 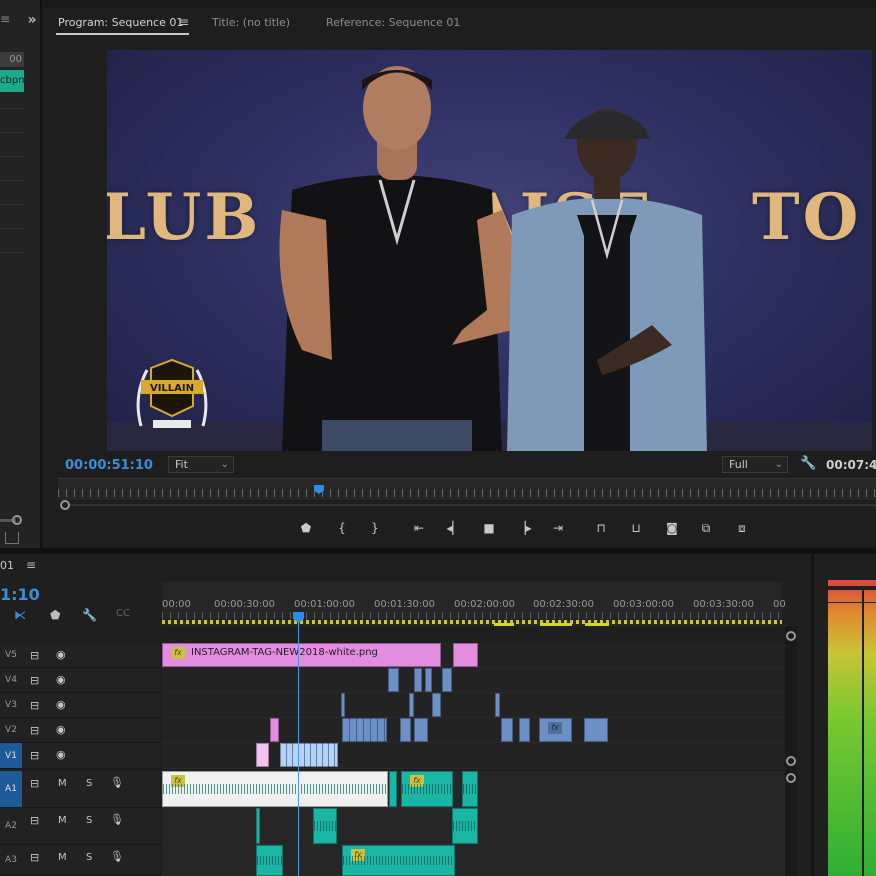 I want to click on comparison-view-icon: ⧉, so click(x=706, y=528).